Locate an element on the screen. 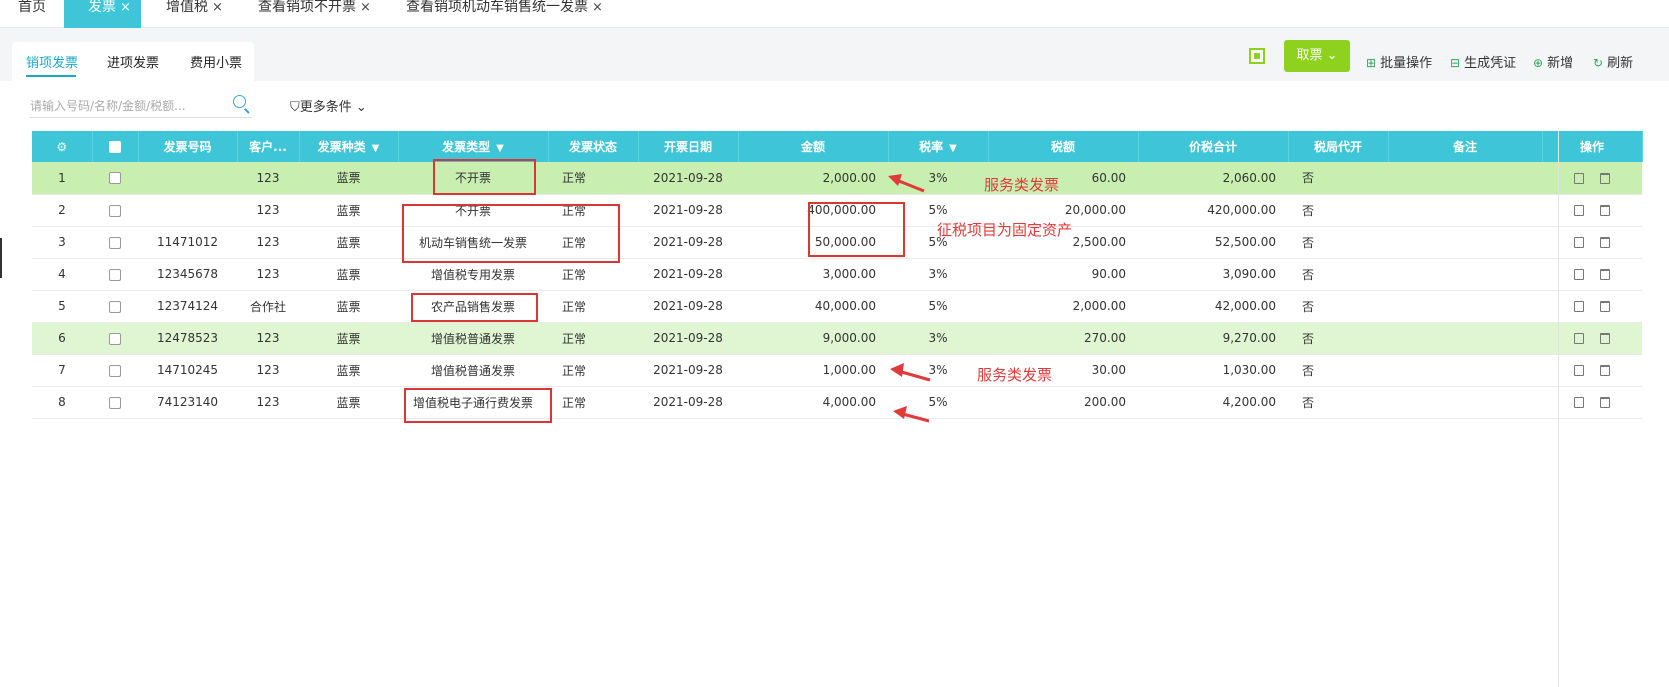 The image size is (1669, 687). amount: 9,000.00 is located at coordinates (813, 338).